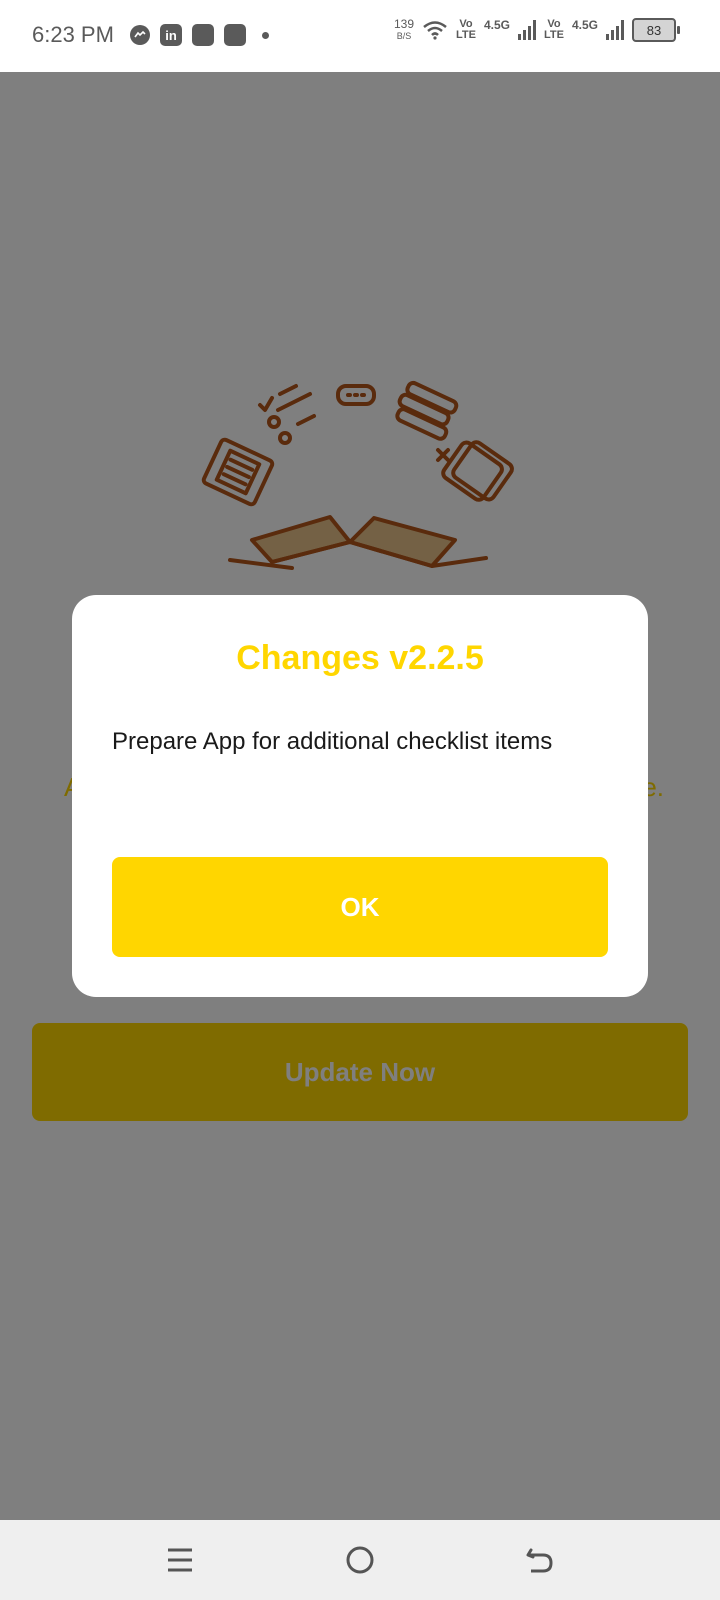 This screenshot has height=1600, width=720. What do you see at coordinates (360, 658) in the screenshot?
I see `dialog-title: Changes v2.2.5` at bounding box center [360, 658].